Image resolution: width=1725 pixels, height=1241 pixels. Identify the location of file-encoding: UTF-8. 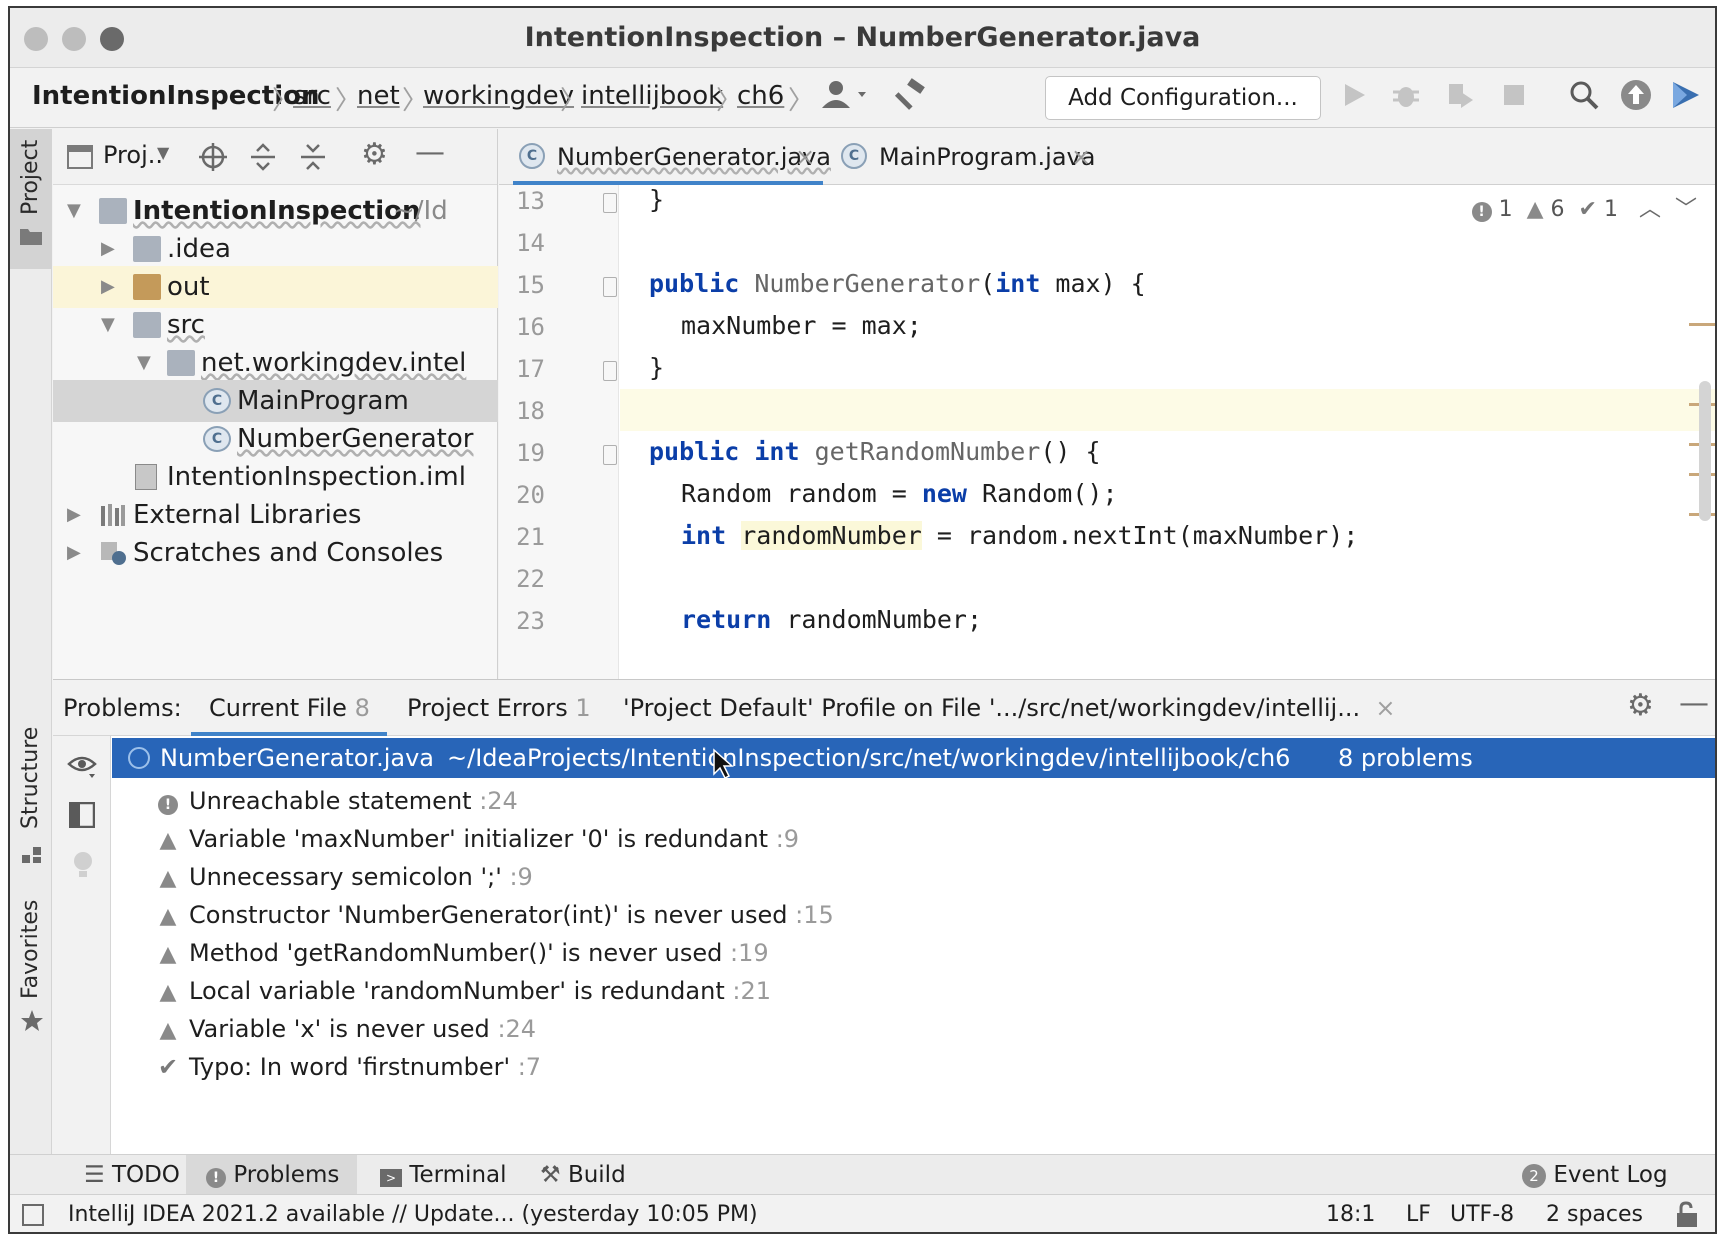
(1482, 1213).